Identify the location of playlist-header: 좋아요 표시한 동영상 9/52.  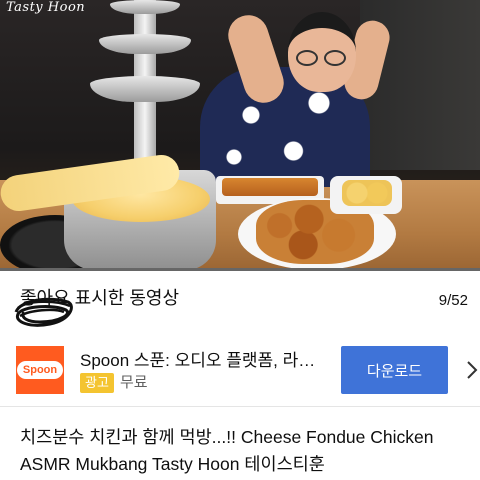
(240, 302).